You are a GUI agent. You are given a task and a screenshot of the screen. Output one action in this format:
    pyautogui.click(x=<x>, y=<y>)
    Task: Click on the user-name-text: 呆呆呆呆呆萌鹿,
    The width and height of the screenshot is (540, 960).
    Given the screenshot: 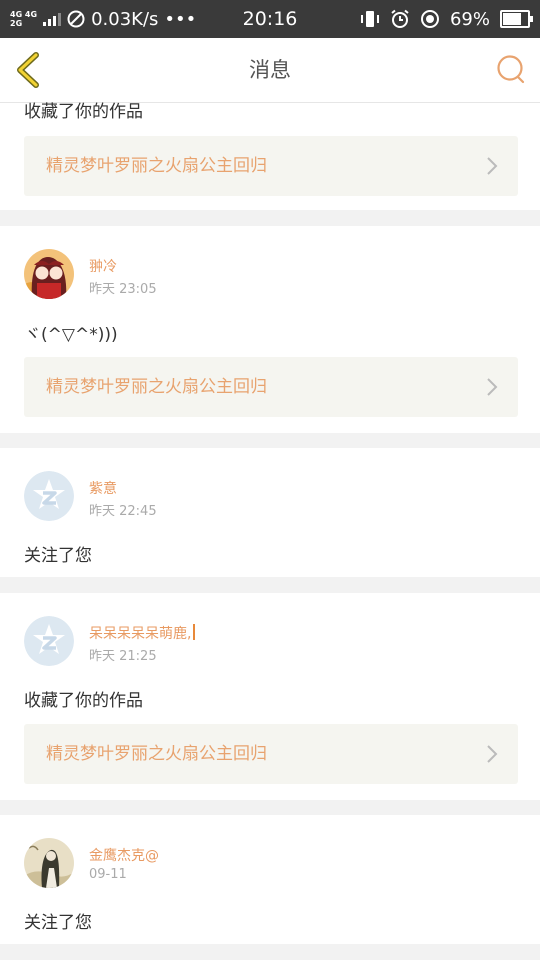 What is the action you would take?
    pyautogui.click(x=140, y=634)
    